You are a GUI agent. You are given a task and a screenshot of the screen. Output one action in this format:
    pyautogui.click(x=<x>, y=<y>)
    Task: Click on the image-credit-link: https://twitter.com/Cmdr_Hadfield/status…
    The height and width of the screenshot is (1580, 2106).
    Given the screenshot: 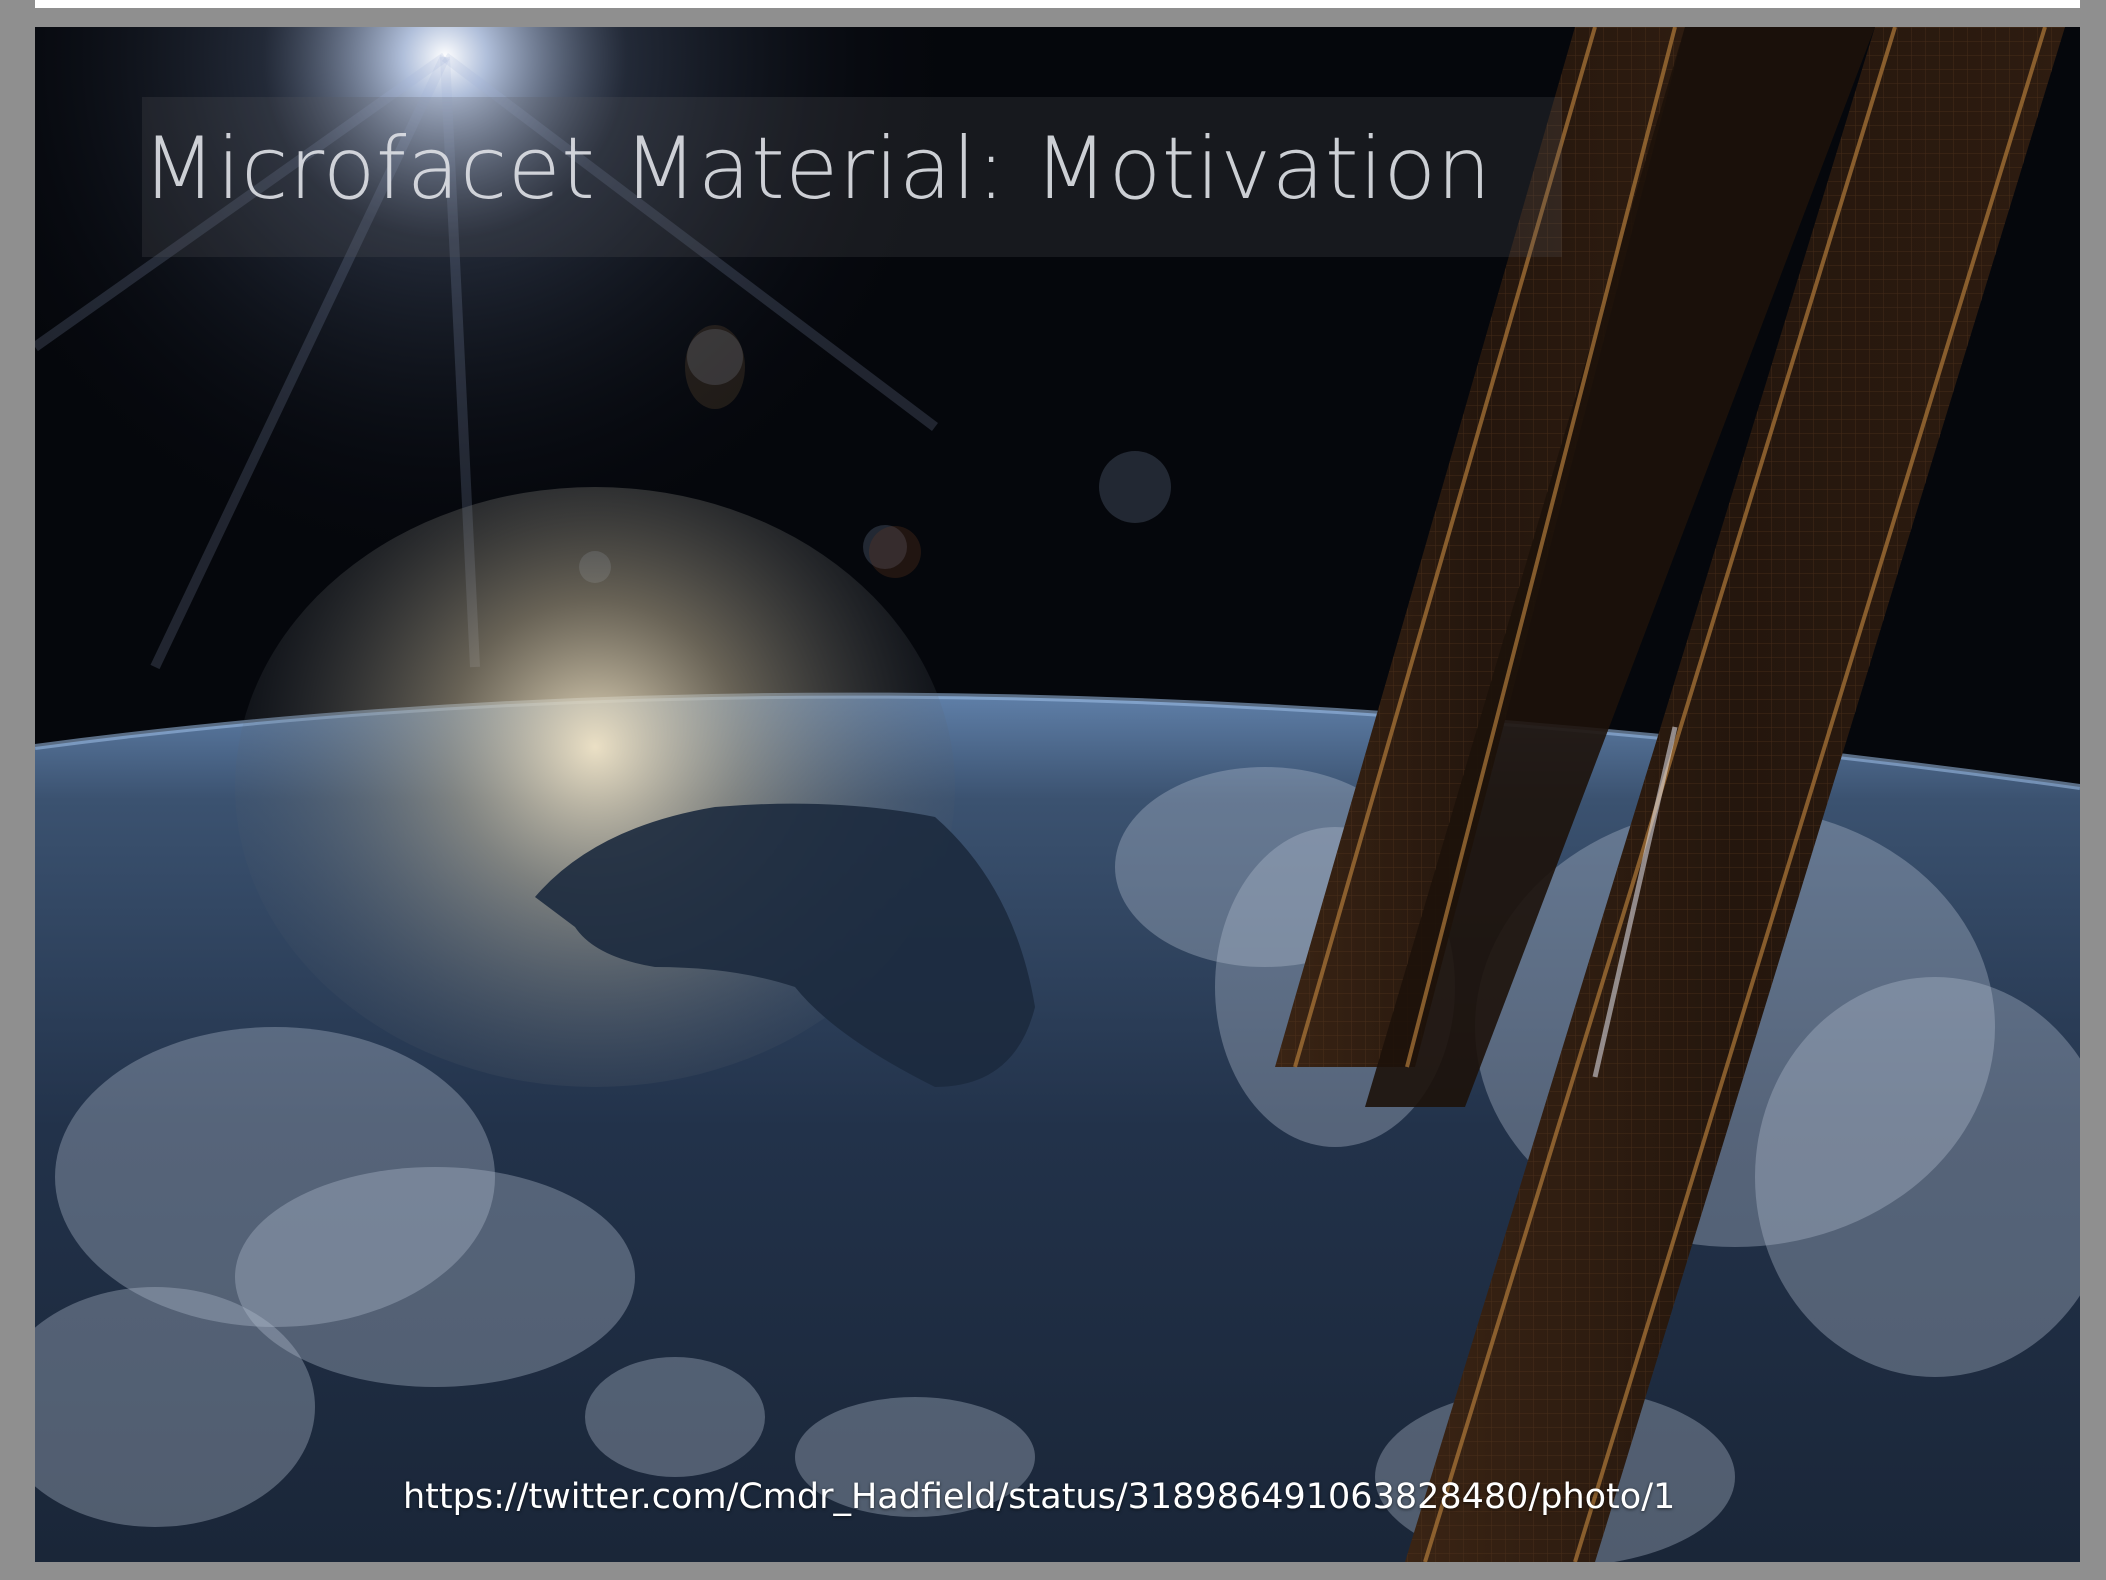 What is the action you would take?
    pyautogui.click(x=1039, y=1497)
    